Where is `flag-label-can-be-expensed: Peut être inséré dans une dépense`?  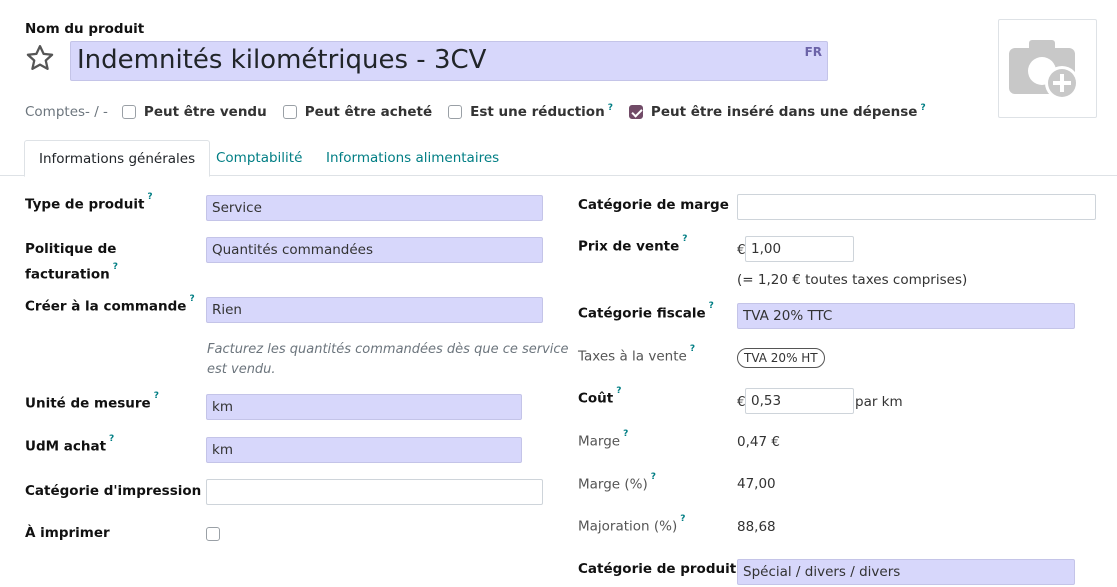 flag-label-can-be-expensed: Peut être inséré dans une dépense is located at coordinates (784, 112).